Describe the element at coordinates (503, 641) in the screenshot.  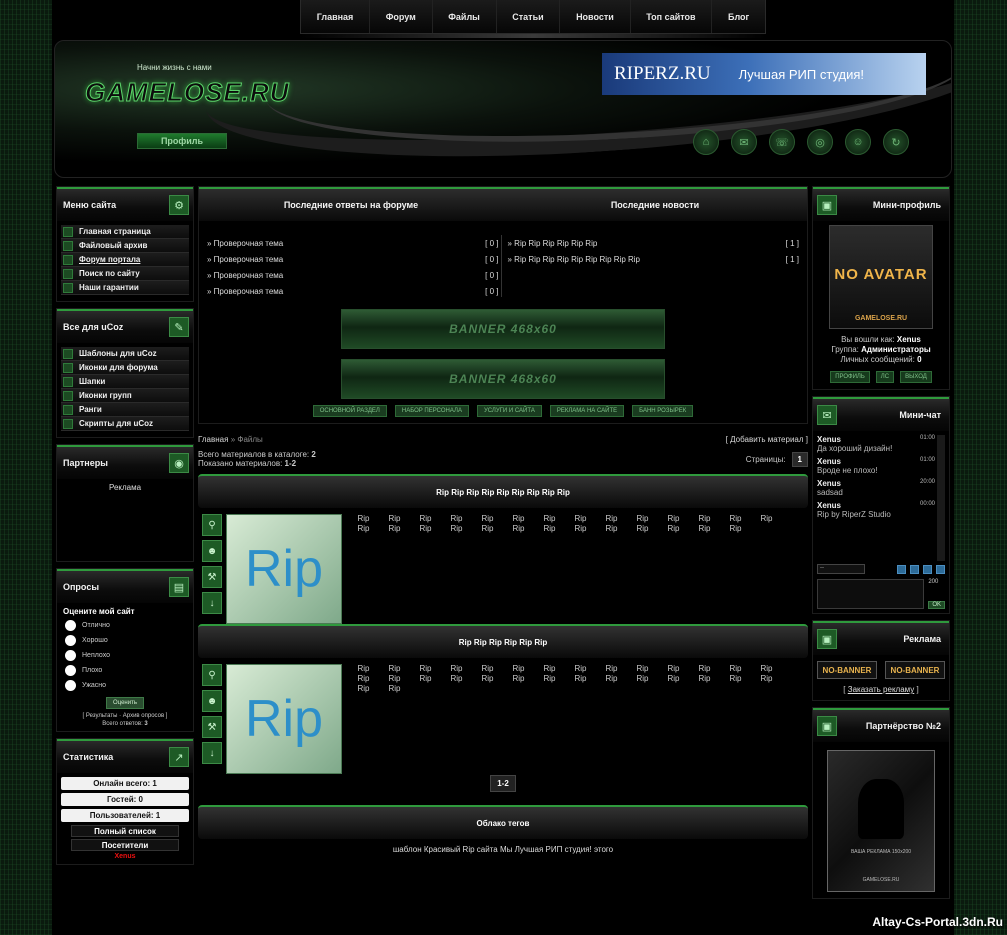
I see `entry-title: Rip Rip Rip Rip Rip Rip` at that location.